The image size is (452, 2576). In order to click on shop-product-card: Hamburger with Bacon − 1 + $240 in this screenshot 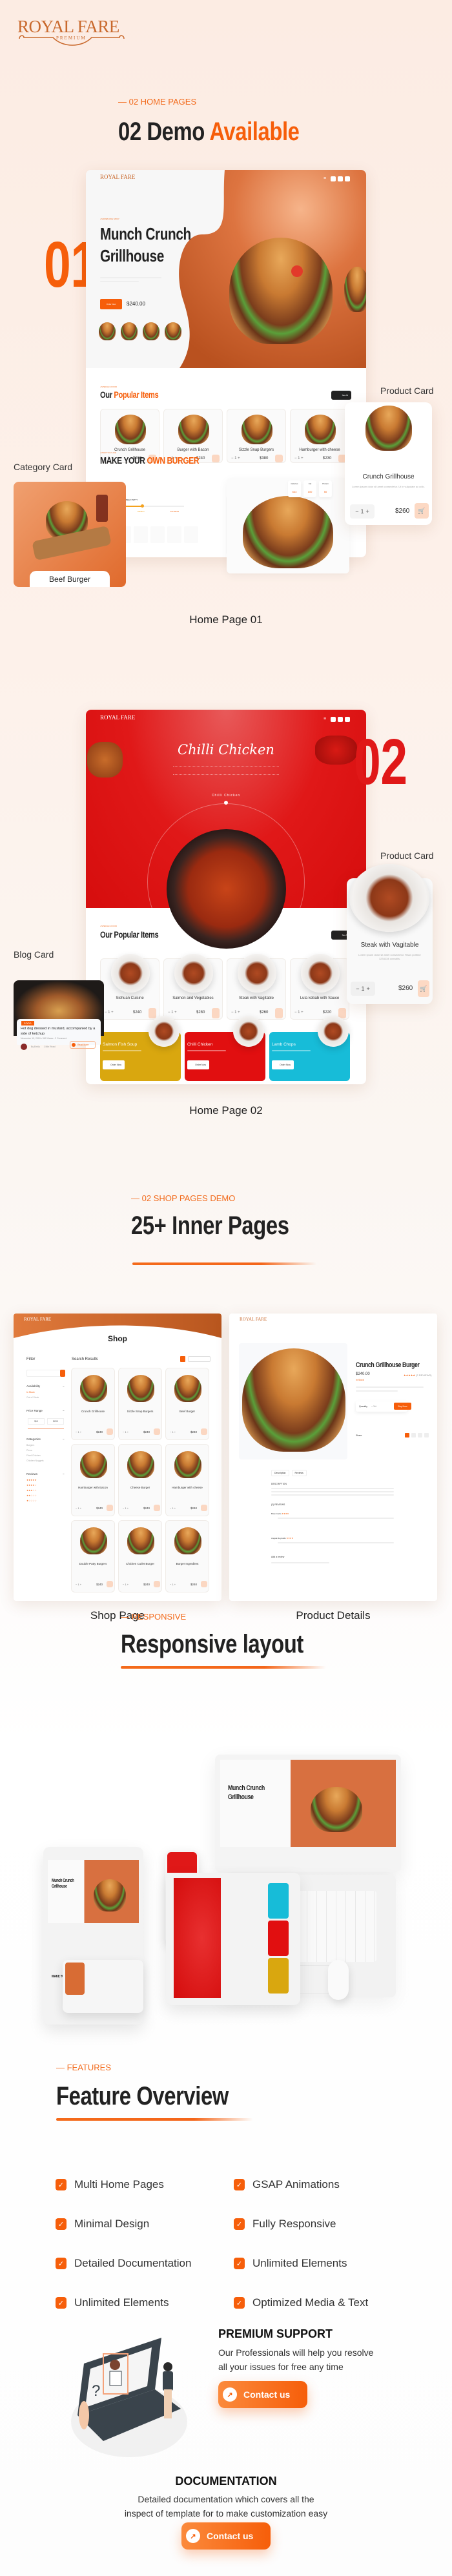, I will do `click(93, 1480)`.